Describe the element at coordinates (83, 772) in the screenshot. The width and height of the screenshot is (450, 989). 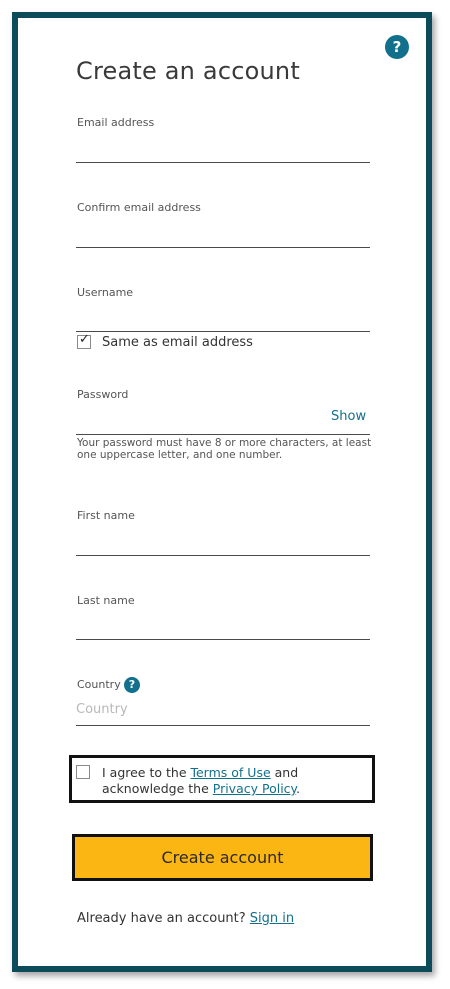
I see `terms-checkbox` at that location.